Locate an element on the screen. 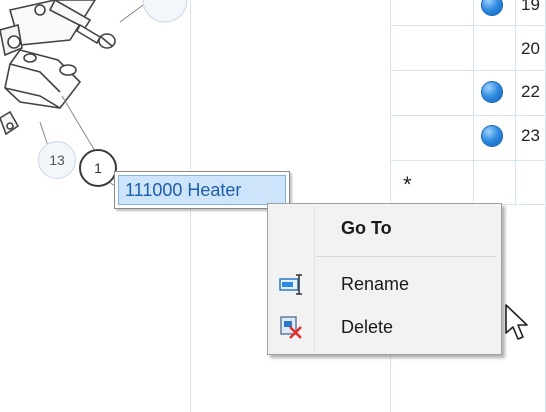 The width and height of the screenshot is (546, 412). callout-bubble-selected: 1 is located at coordinates (98, 168).